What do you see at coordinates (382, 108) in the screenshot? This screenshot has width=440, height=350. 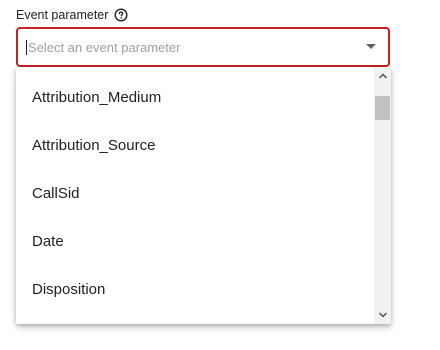 I see `scrollbar-thumb` at bounding box center [382, 108].